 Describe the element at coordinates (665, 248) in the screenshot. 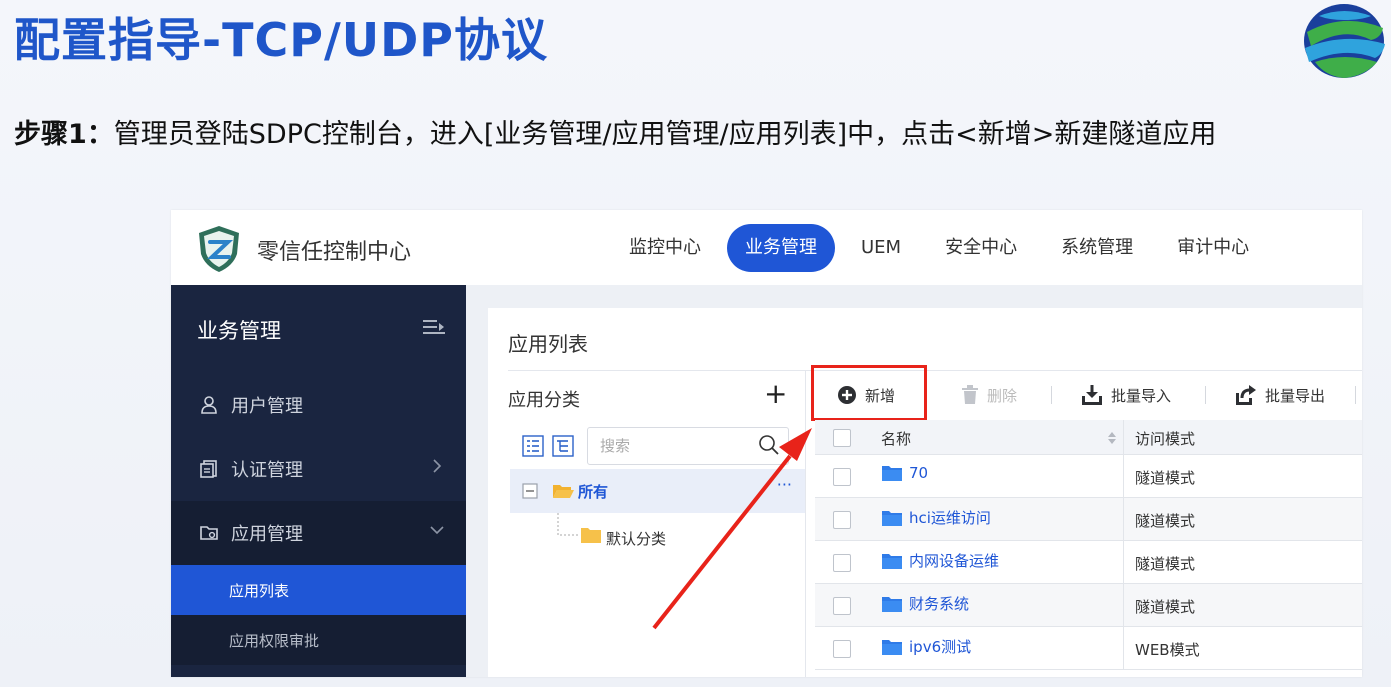

I see `nav-monitor: 监控中心` at that location.